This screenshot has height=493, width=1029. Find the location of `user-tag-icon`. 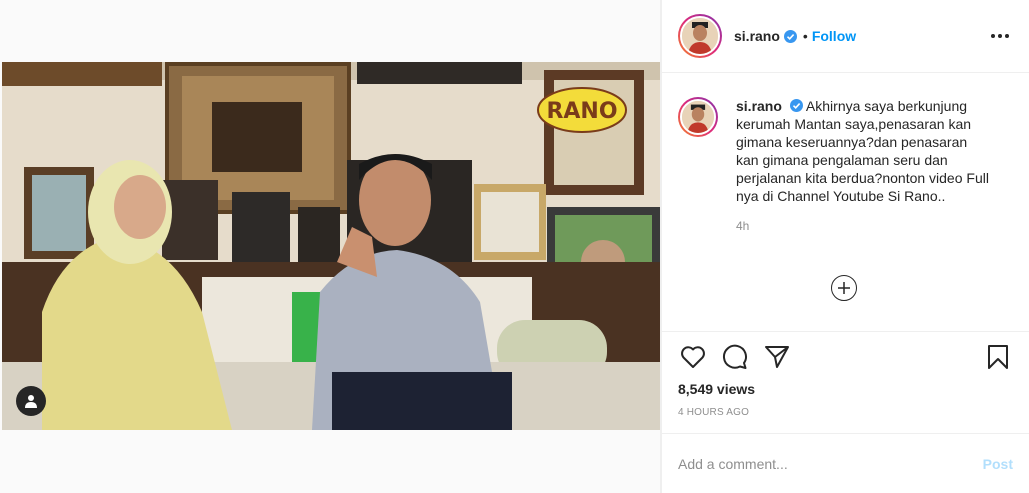

user-tag-icon is located at coordinates (31, 401).